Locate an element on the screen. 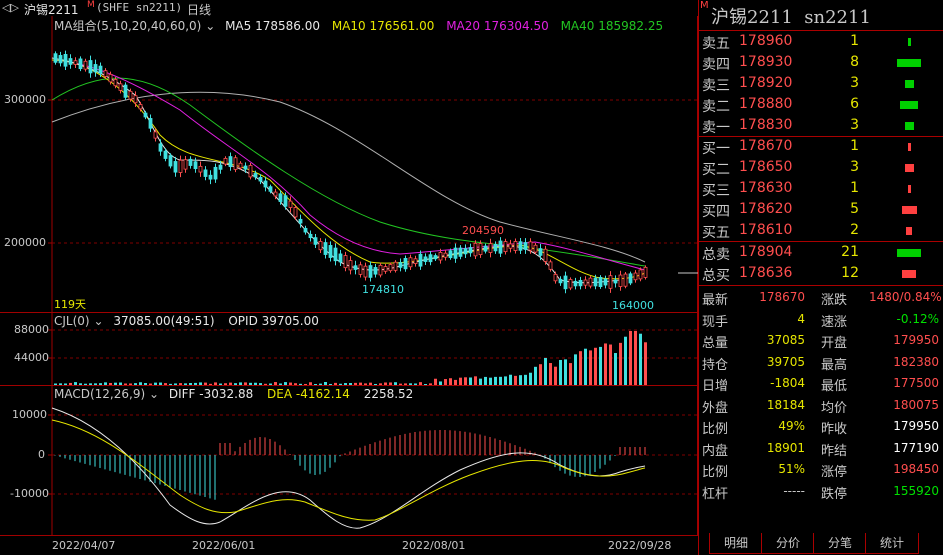 The width and height of the screenshot is (943, 555). tab-ticks: 分笔 is located at coordinates (840, 543).